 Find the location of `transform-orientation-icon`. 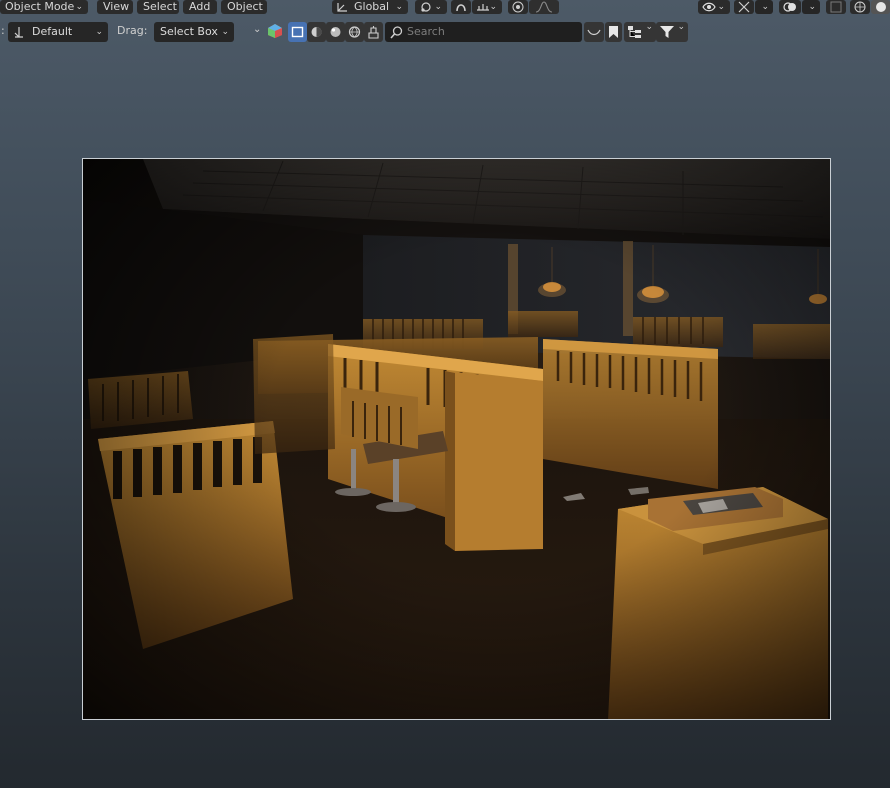

transform-orientation-icon is located at coordinates (18, 32).